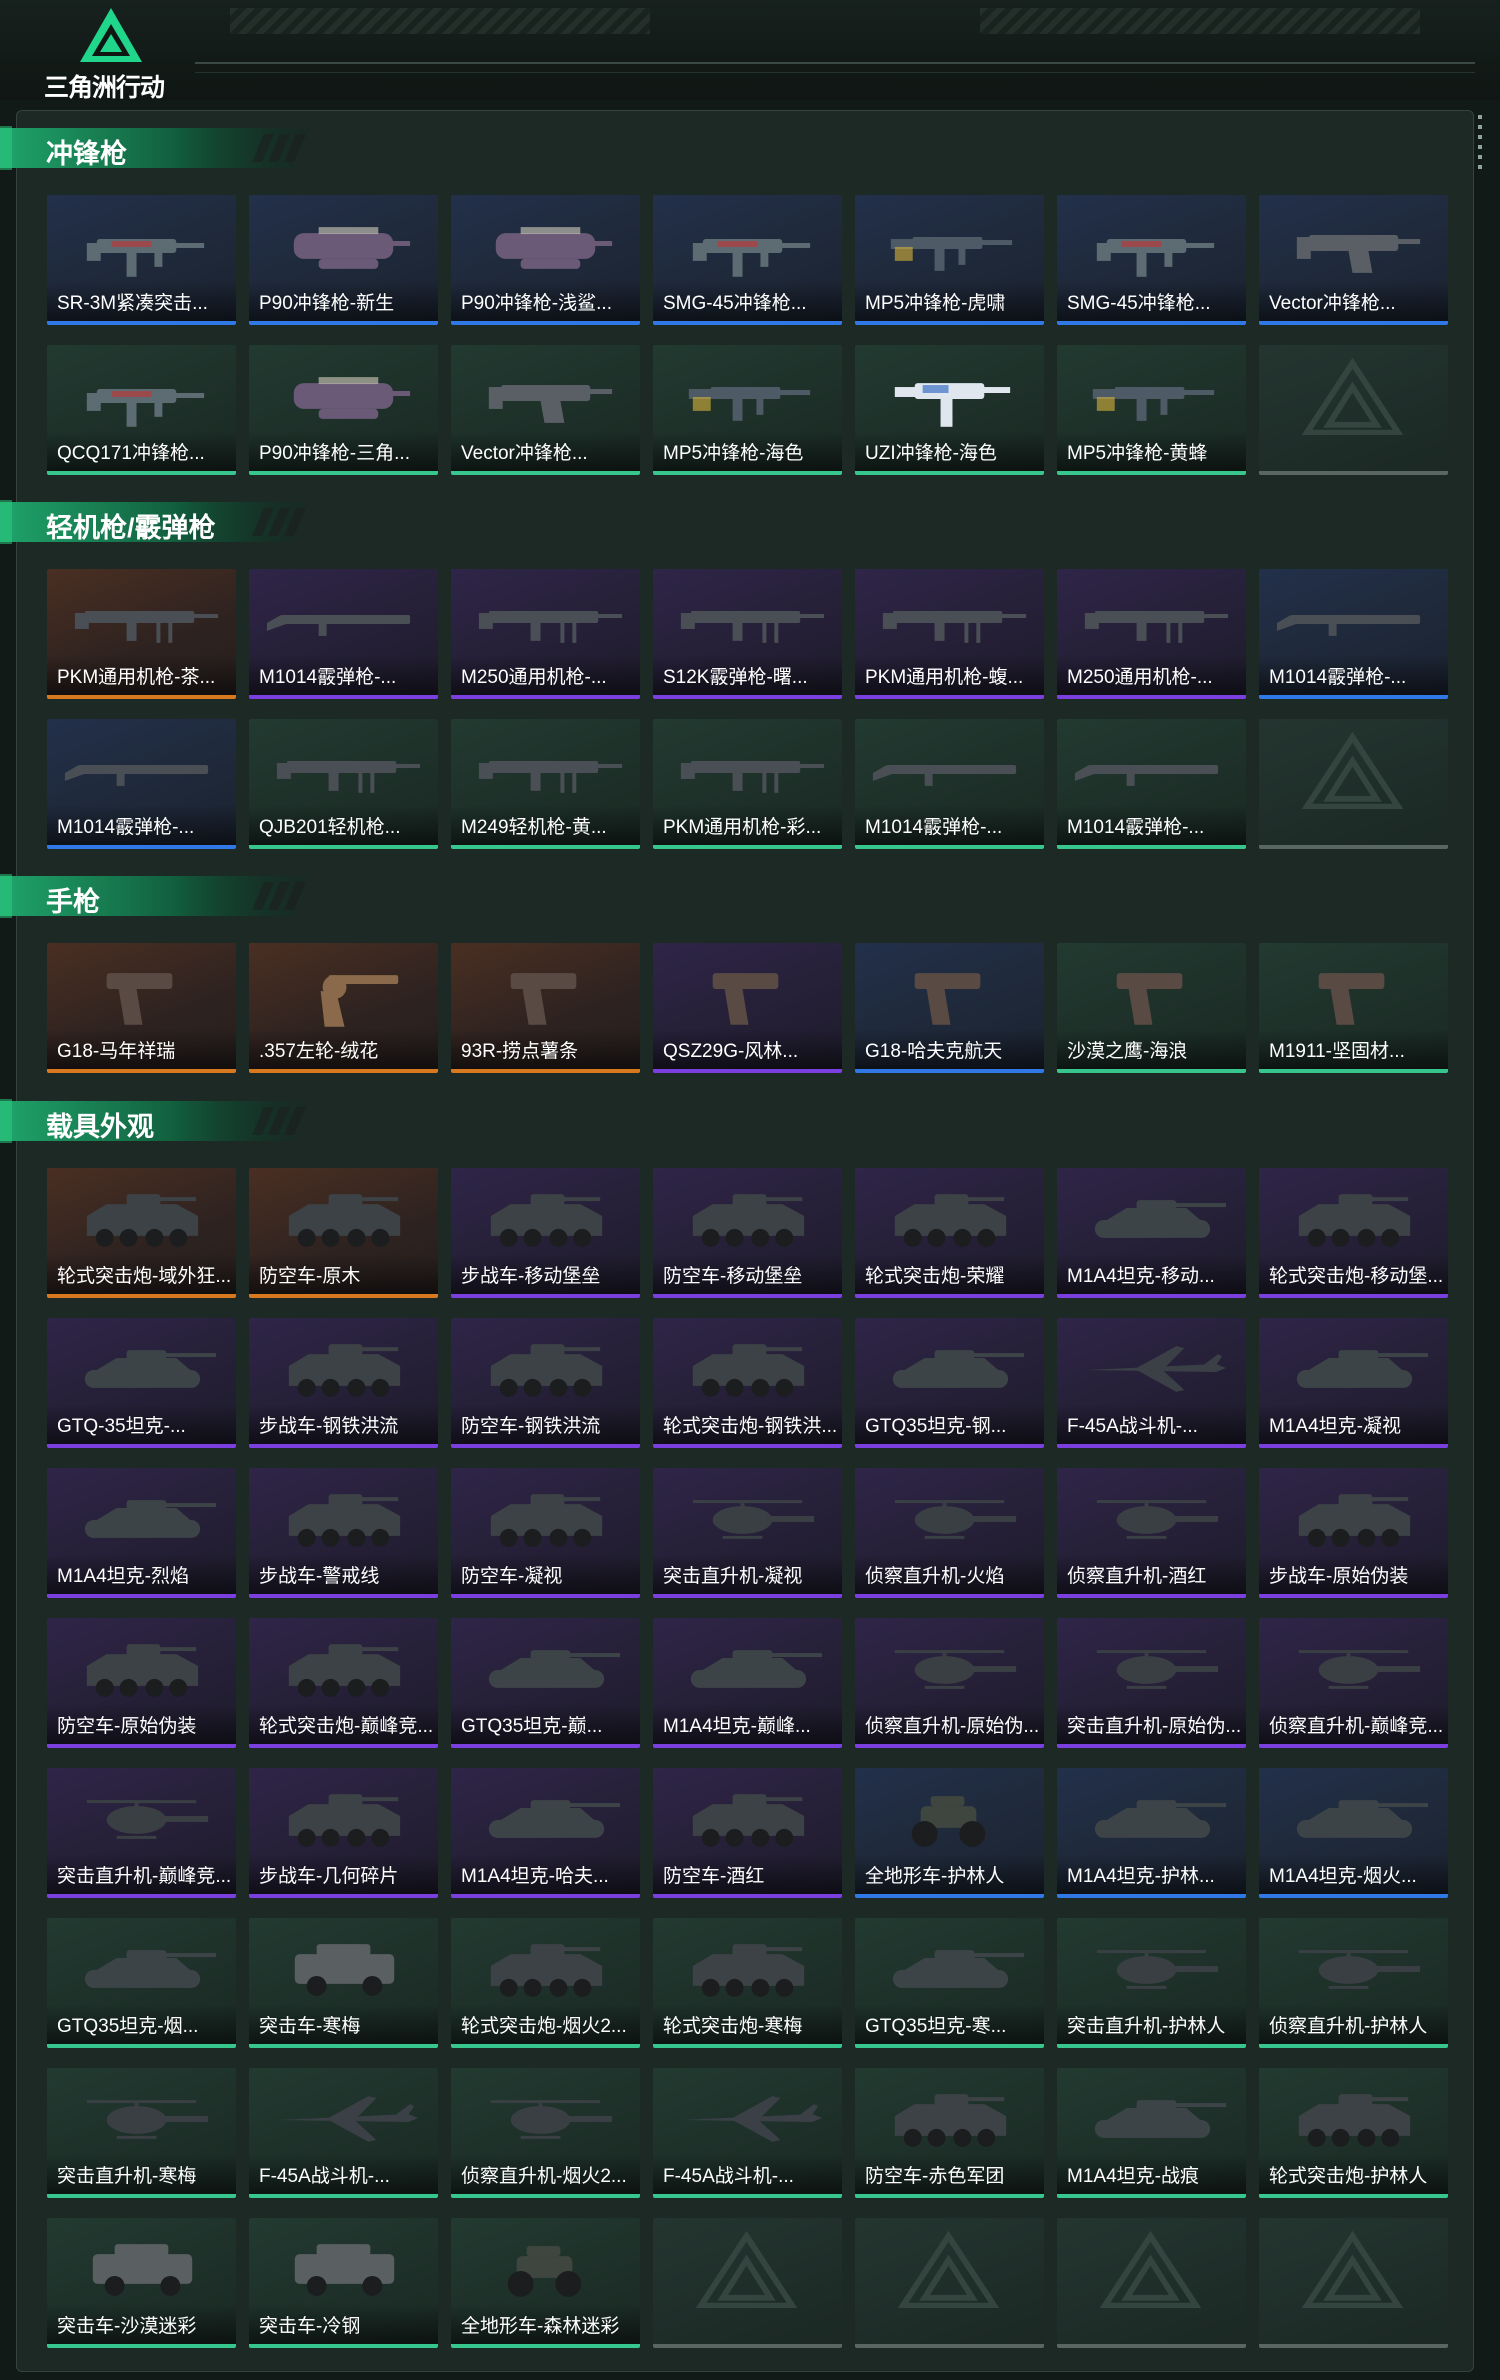  I want to click on item-card: 步战车-几何碎片, so click(343, 1833).